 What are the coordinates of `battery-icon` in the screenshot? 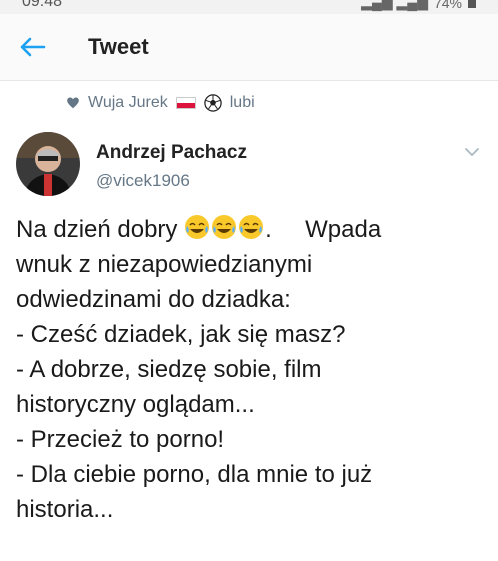 It's located at (472, 4).